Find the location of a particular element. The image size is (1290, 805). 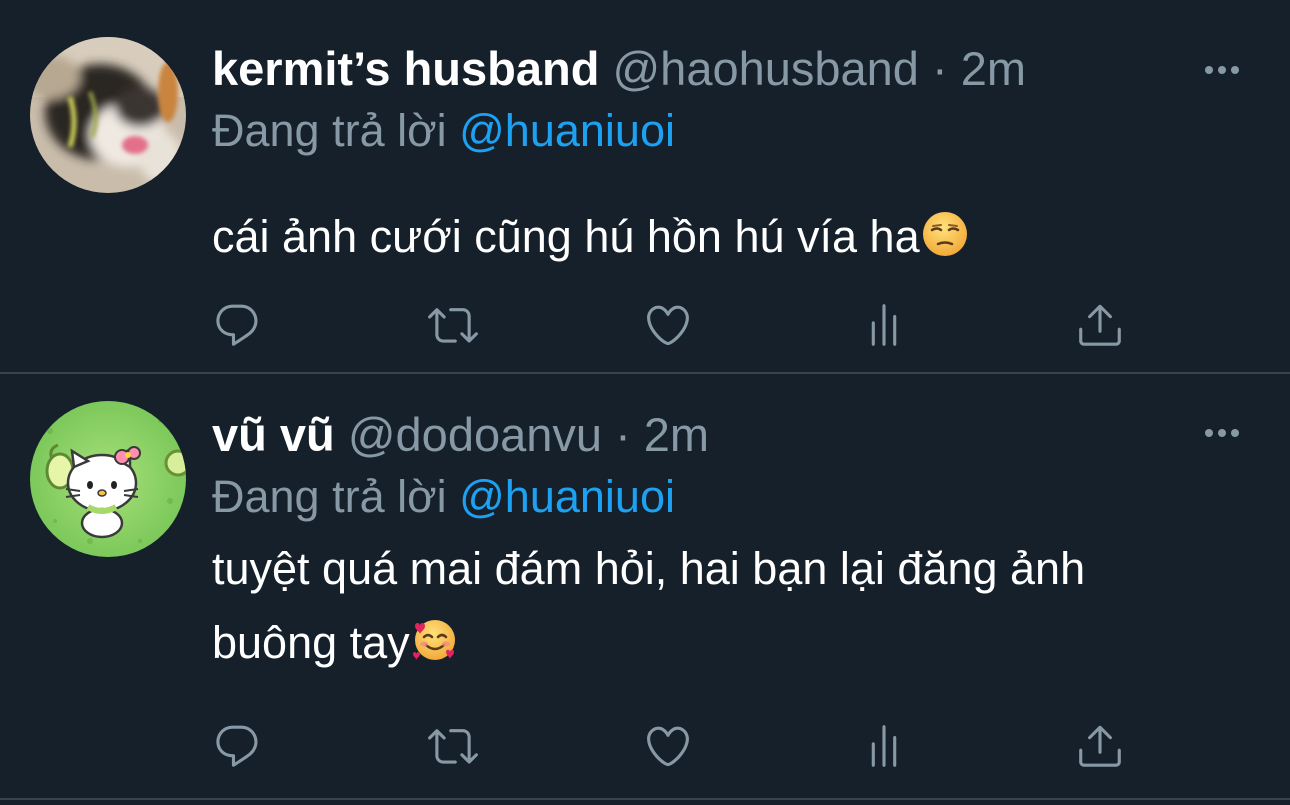

unamused-face-emoji is located at coordinates (944, 234).